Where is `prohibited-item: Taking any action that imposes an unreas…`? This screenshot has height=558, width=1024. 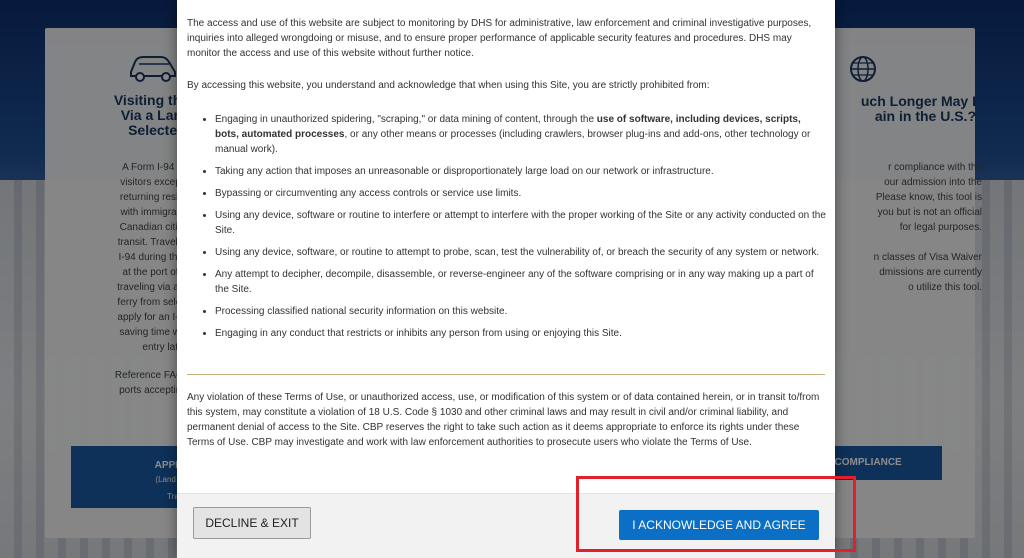
prohibited-item: Taking any action that imposes an unreas… is located at coordinates (521, 171).